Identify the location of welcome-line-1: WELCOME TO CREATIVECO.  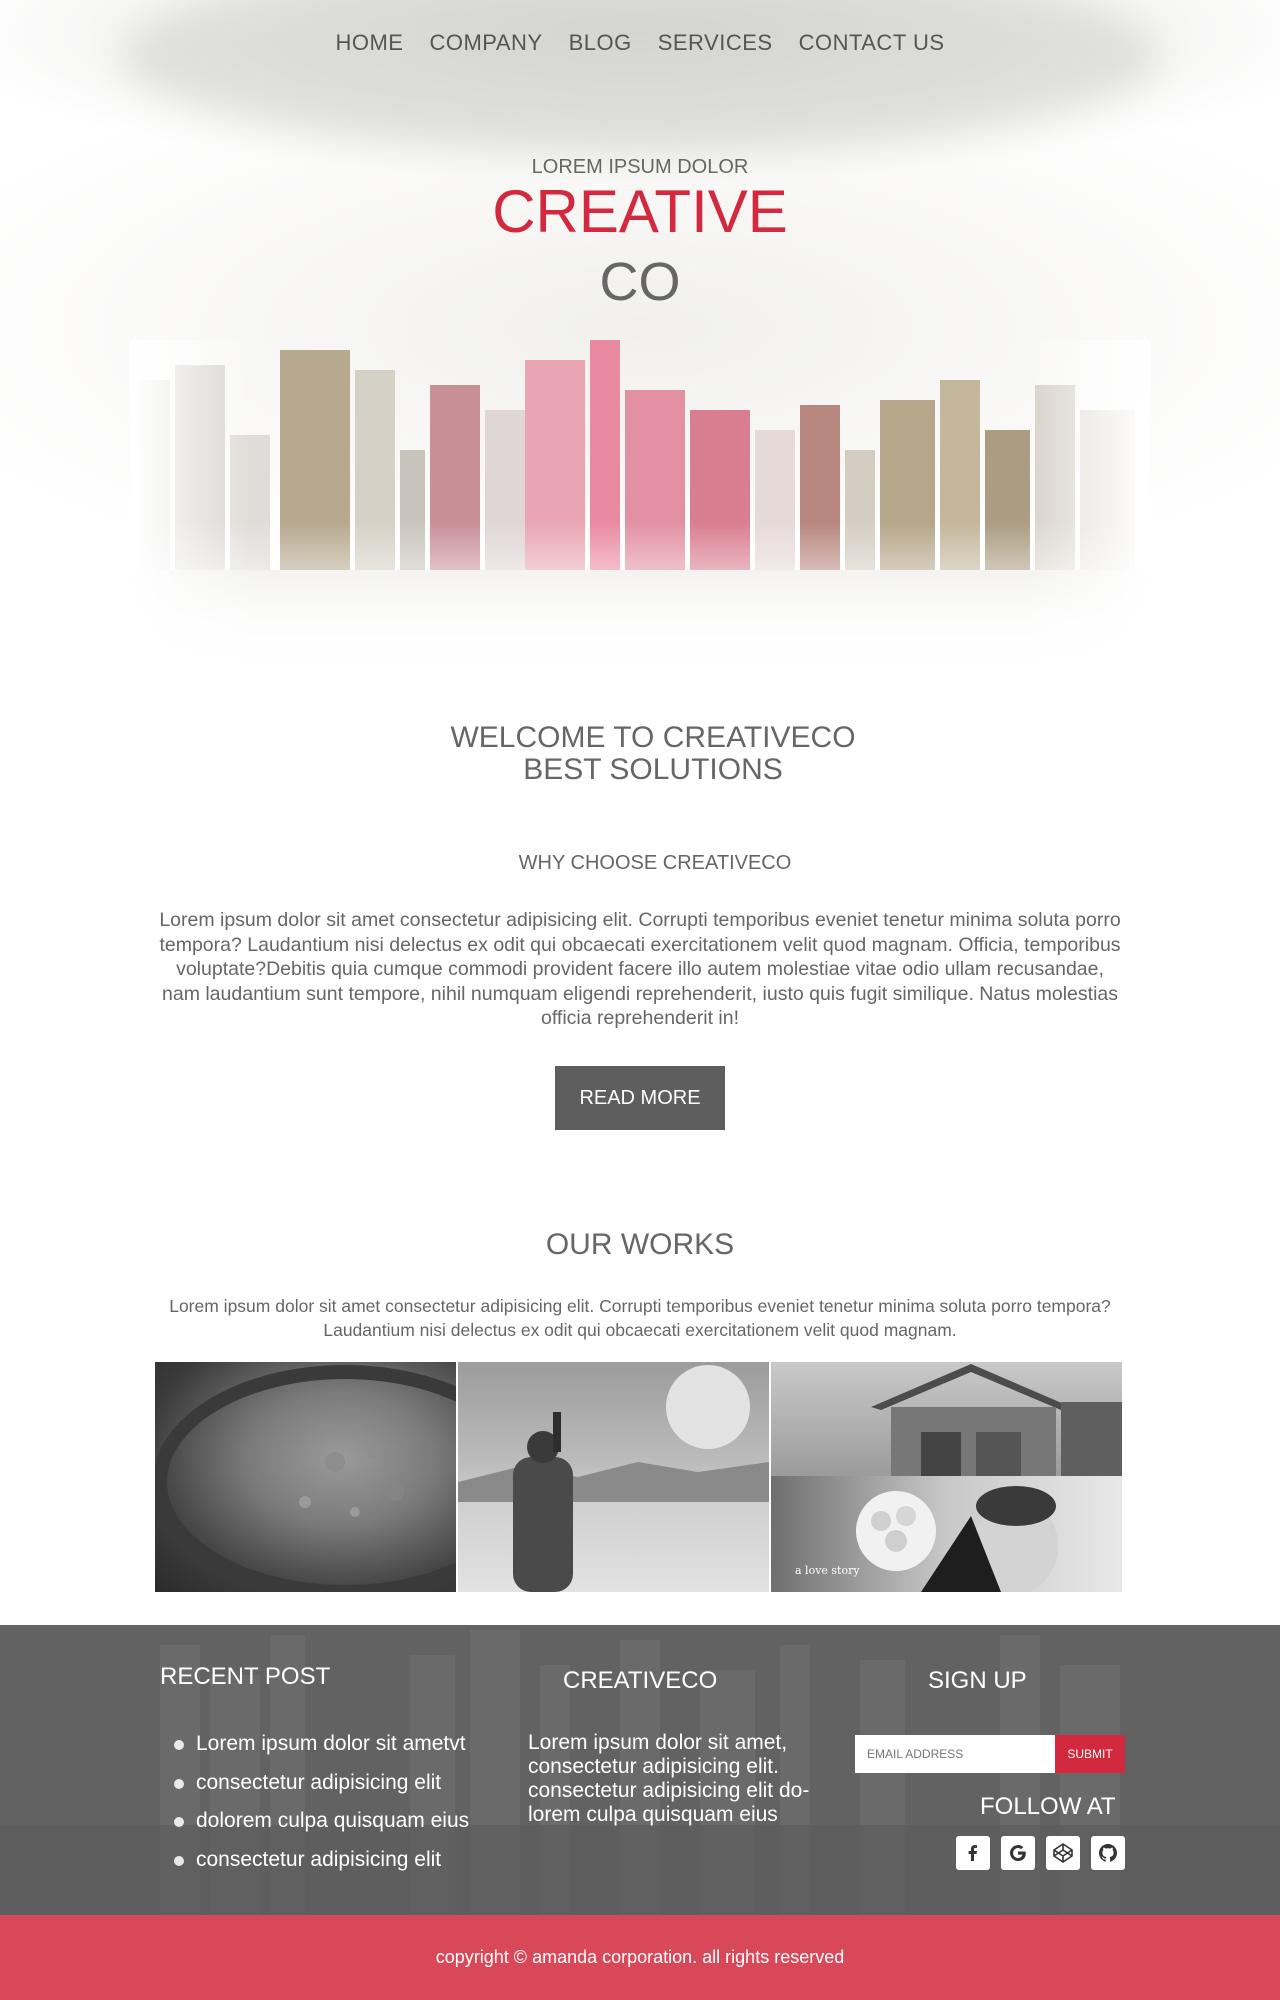
(653, 737).